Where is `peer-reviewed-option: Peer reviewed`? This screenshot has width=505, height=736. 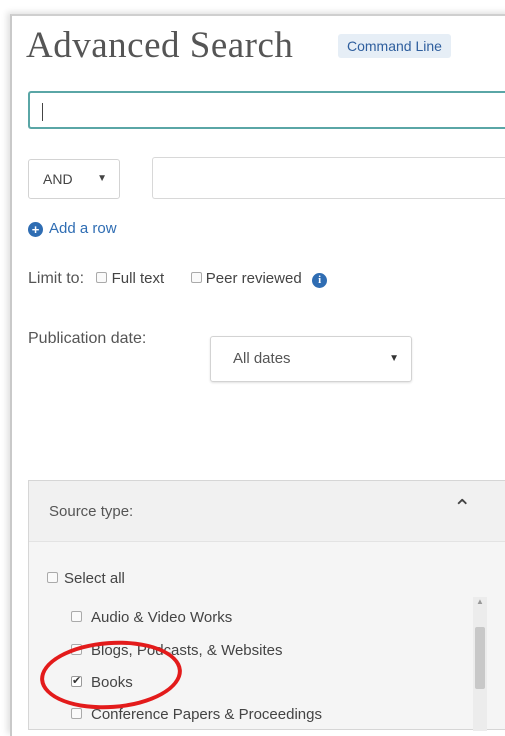 peer-reviewed-option: Peer reviewed is located at coordinates (246, 278).